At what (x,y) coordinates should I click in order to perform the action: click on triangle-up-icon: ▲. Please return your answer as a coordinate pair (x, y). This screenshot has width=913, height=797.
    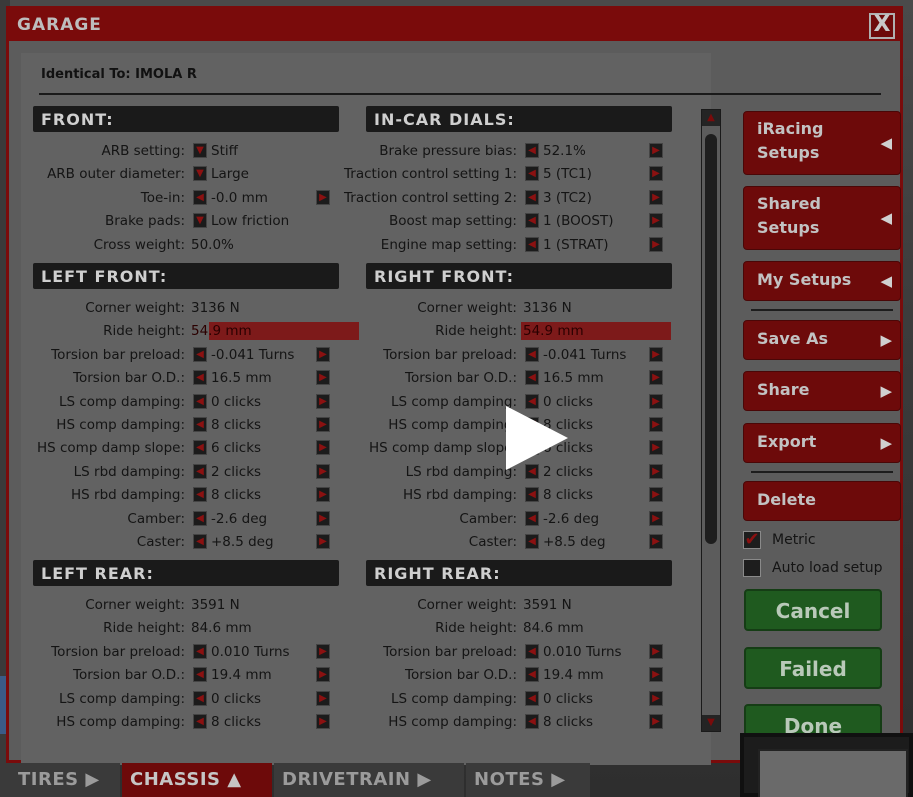
    Looking at the image, I should click on (234, 779).